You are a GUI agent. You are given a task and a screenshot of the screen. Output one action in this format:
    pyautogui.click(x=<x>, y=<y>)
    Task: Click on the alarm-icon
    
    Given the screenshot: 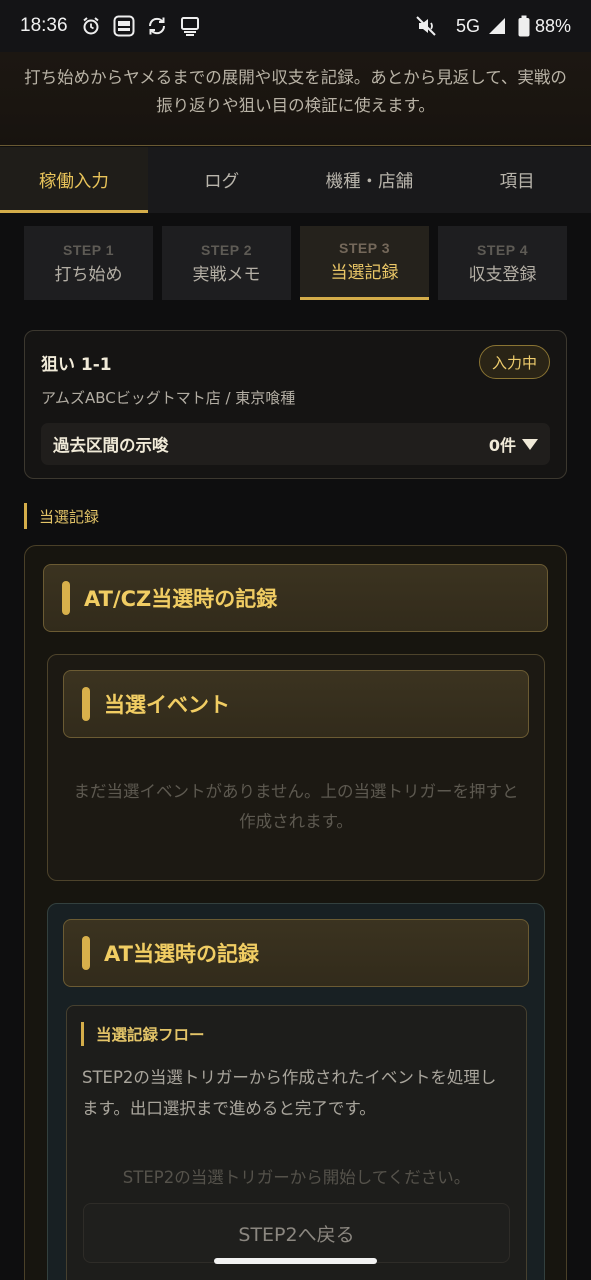 What is the action you would take?
    pyautogui.click(x=91, y=26)
    